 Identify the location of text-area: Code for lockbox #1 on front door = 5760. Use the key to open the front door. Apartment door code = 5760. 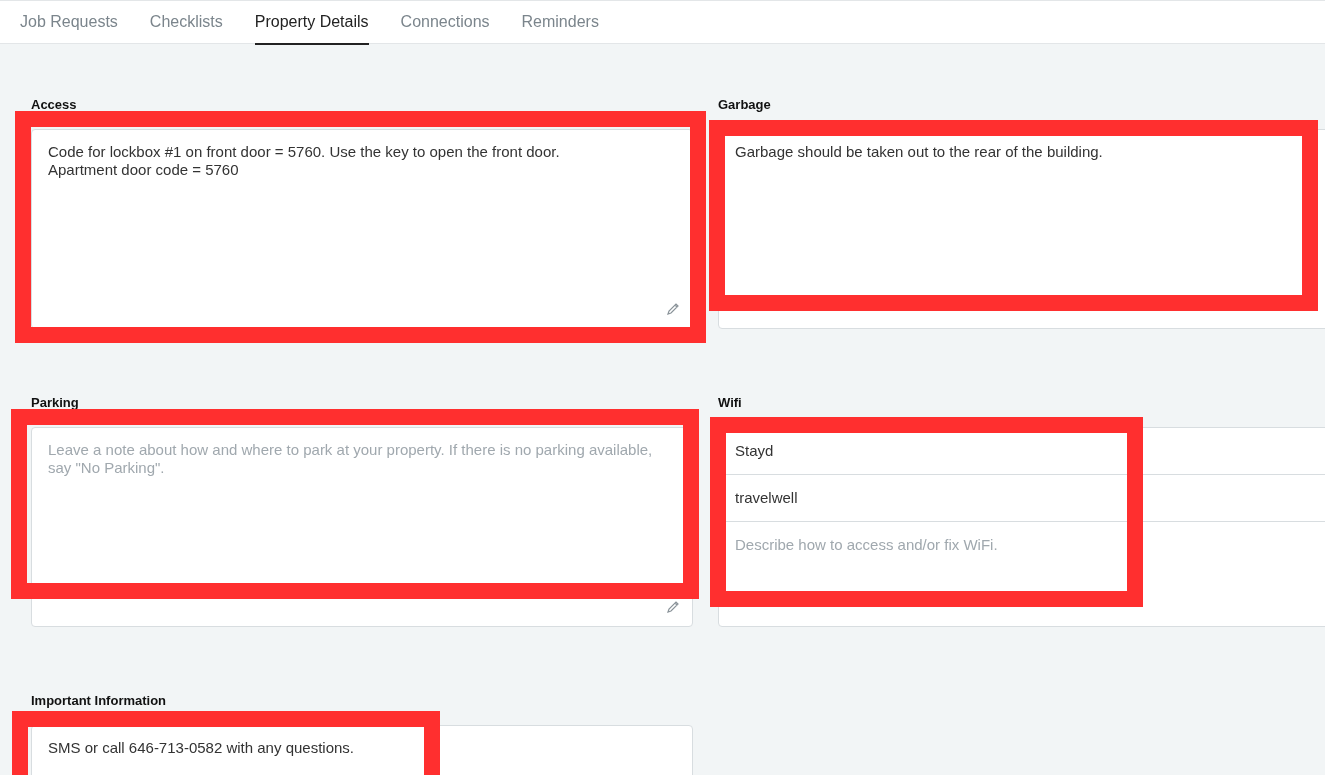
(362, 229).